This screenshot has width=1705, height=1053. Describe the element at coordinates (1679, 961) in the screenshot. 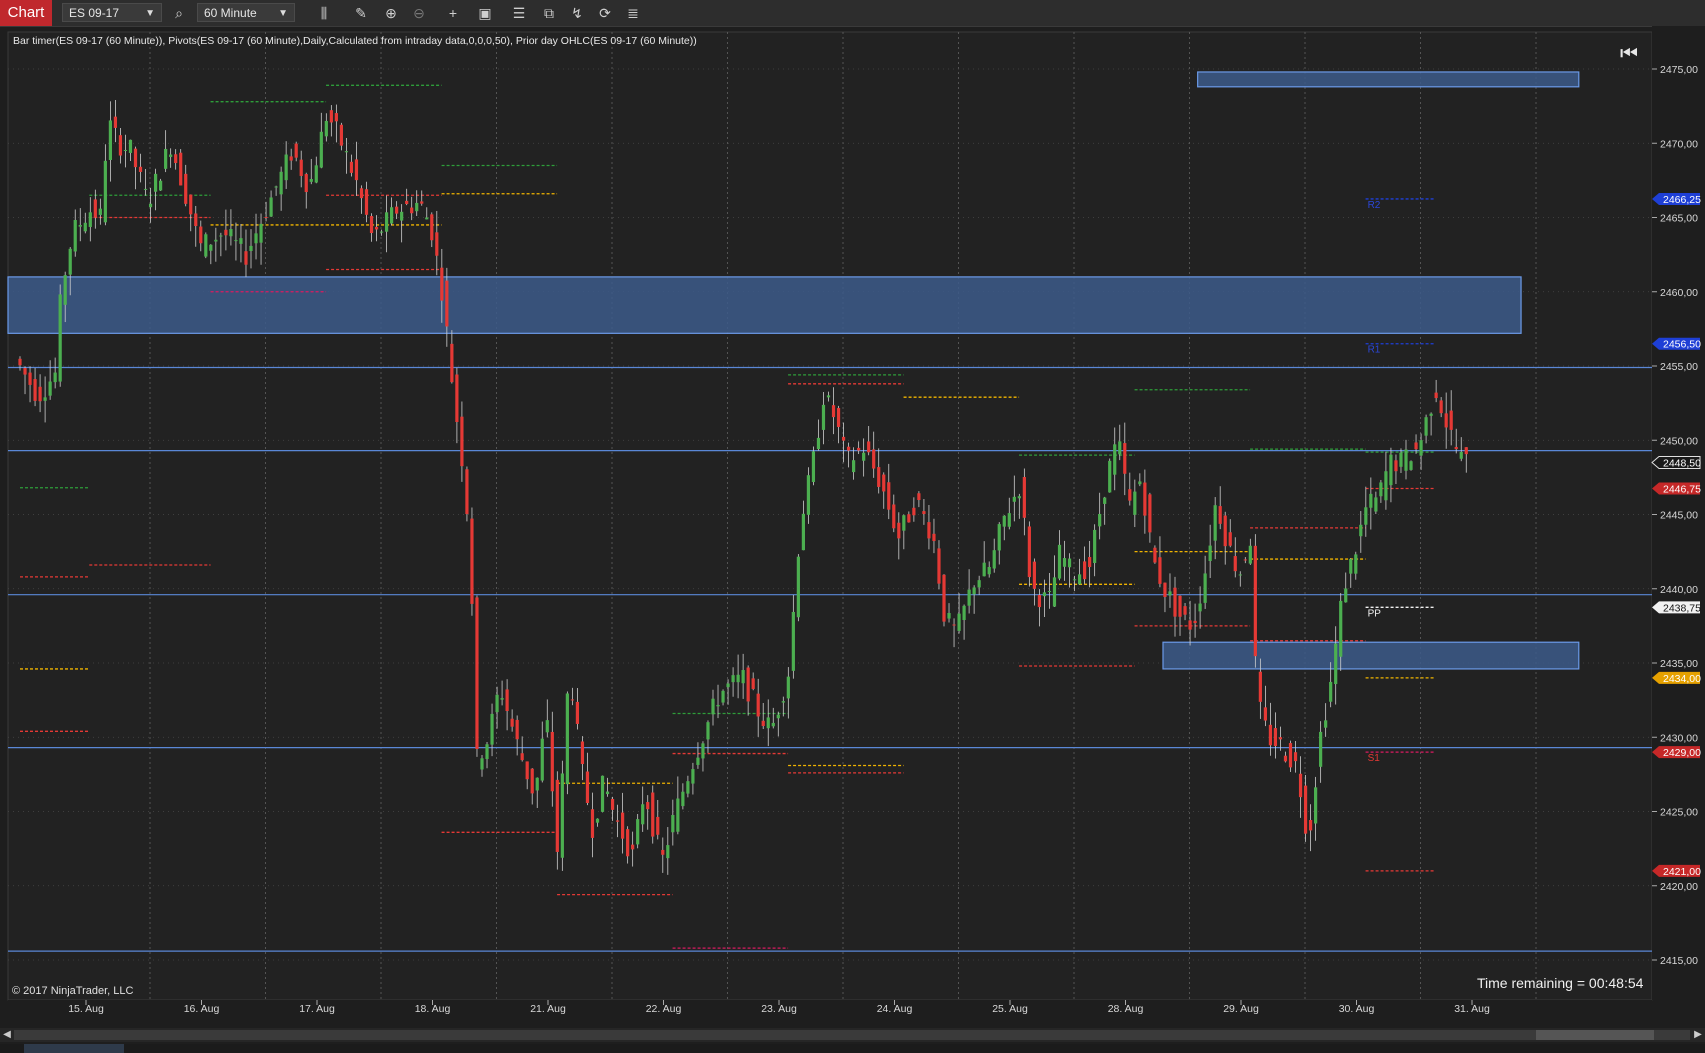

I see `price-axis-label: 2415,00` at that location.